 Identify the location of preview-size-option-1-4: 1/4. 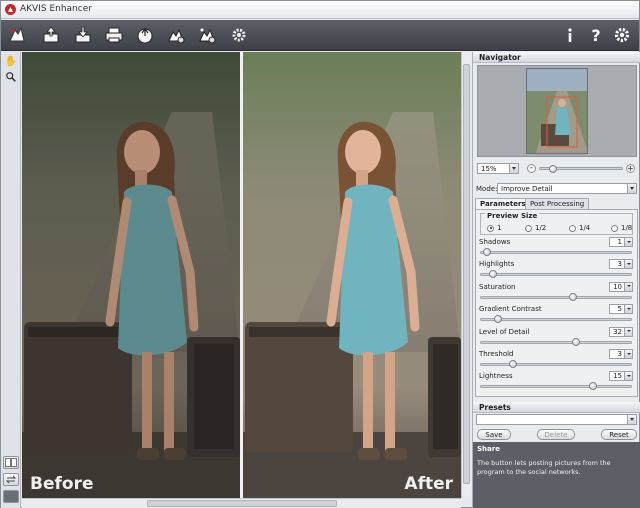
(579, 228).